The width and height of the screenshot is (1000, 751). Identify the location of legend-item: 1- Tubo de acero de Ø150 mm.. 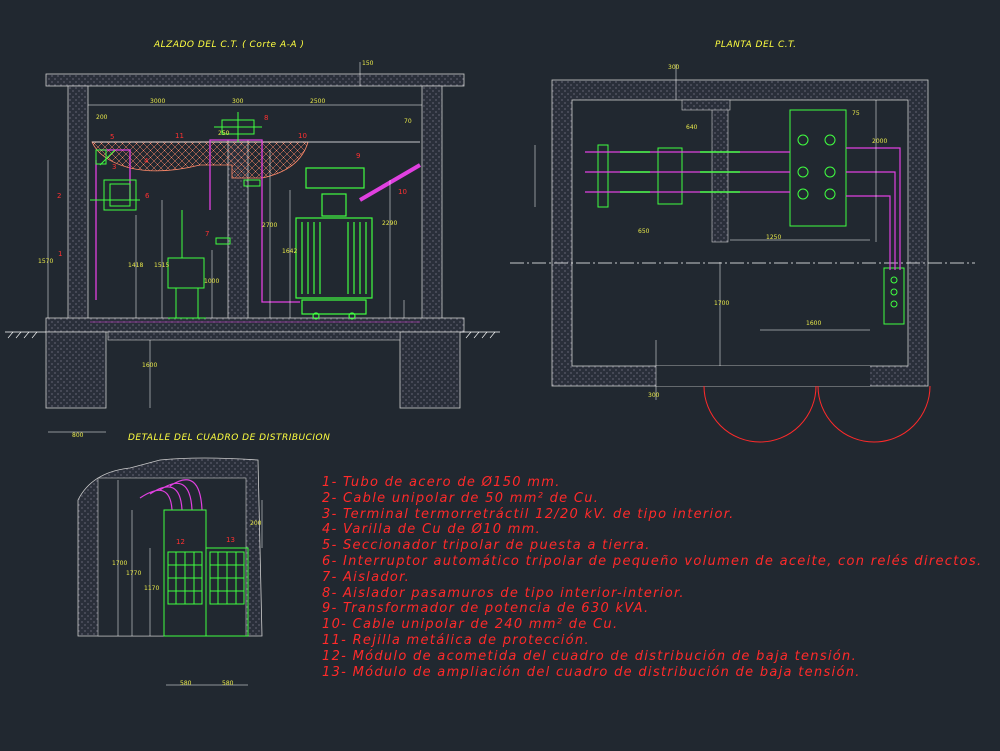
(441, 482).